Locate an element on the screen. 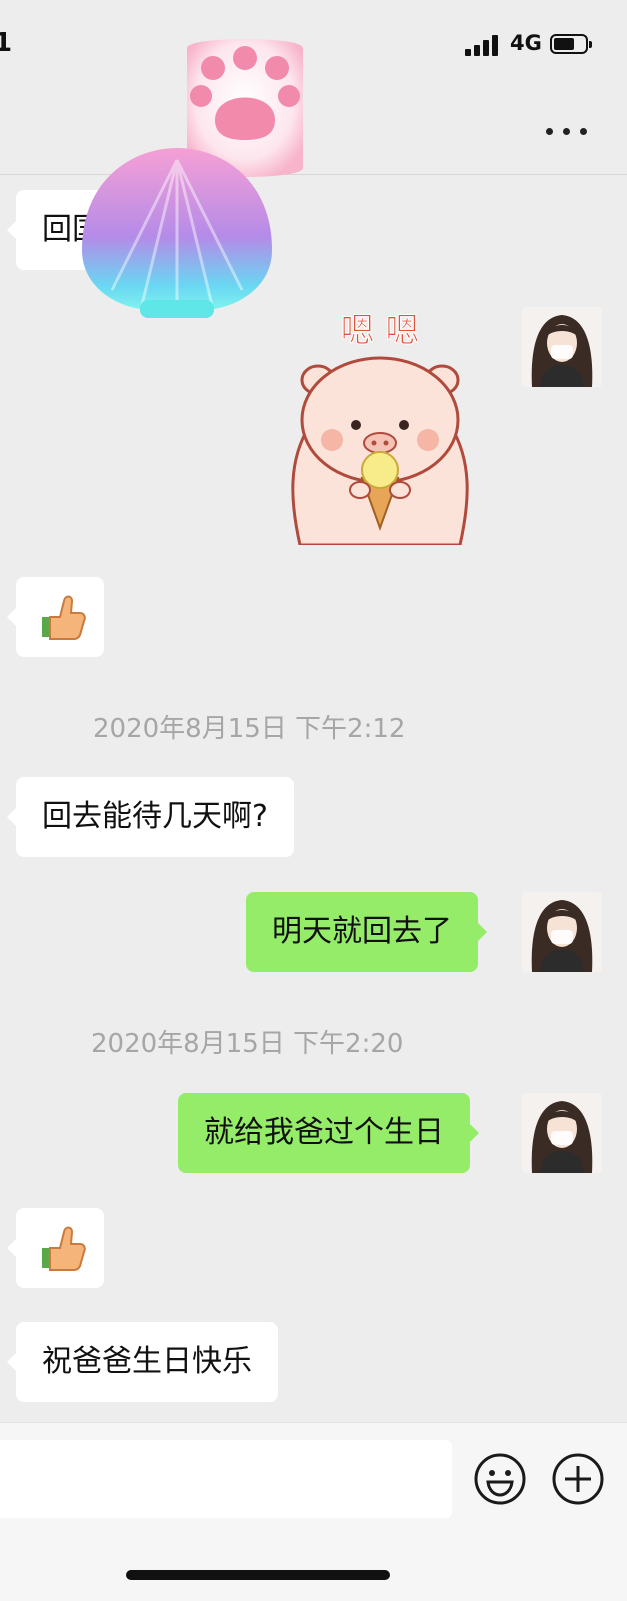  timestamp: 2020年8月15日 下午2:12 is located at coordinates (249, 729).